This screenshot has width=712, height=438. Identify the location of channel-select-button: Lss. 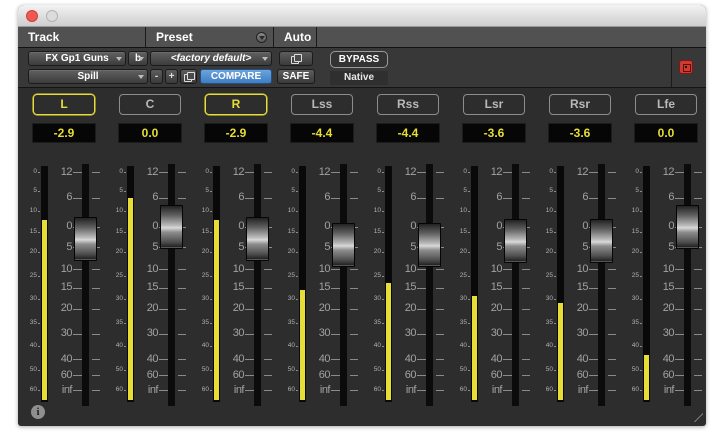
(322, 104).